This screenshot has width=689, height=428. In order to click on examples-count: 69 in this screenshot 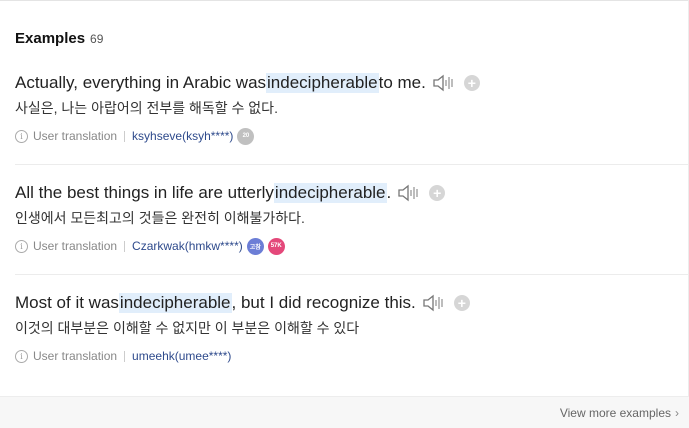, I will do `click(97, 39)`.